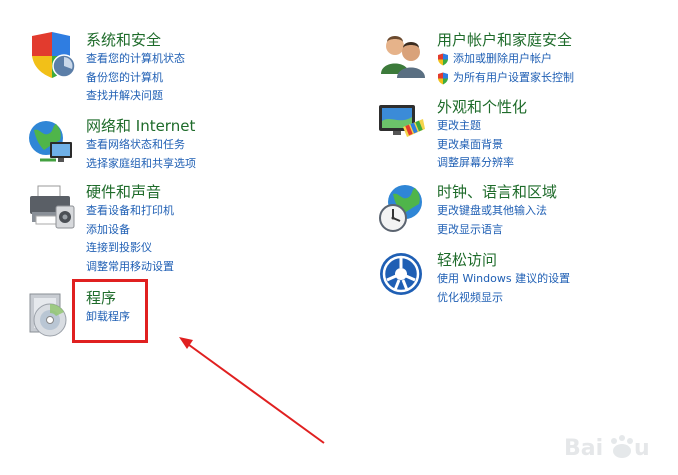 Image resolution: width=678 pixels, height=475 pixels. Describe the element at coordinates (252, 390) in the screenshot. I see `annotation-arrow` at that location.